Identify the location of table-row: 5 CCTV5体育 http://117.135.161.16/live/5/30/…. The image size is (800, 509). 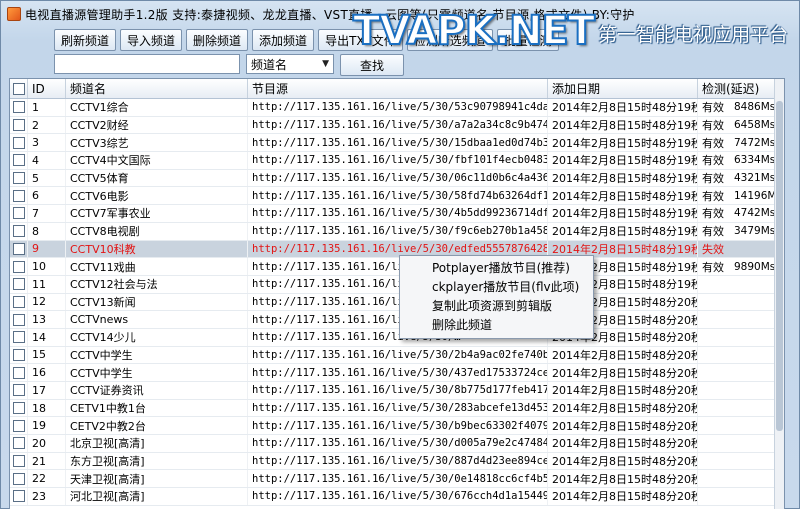
(397, 178).